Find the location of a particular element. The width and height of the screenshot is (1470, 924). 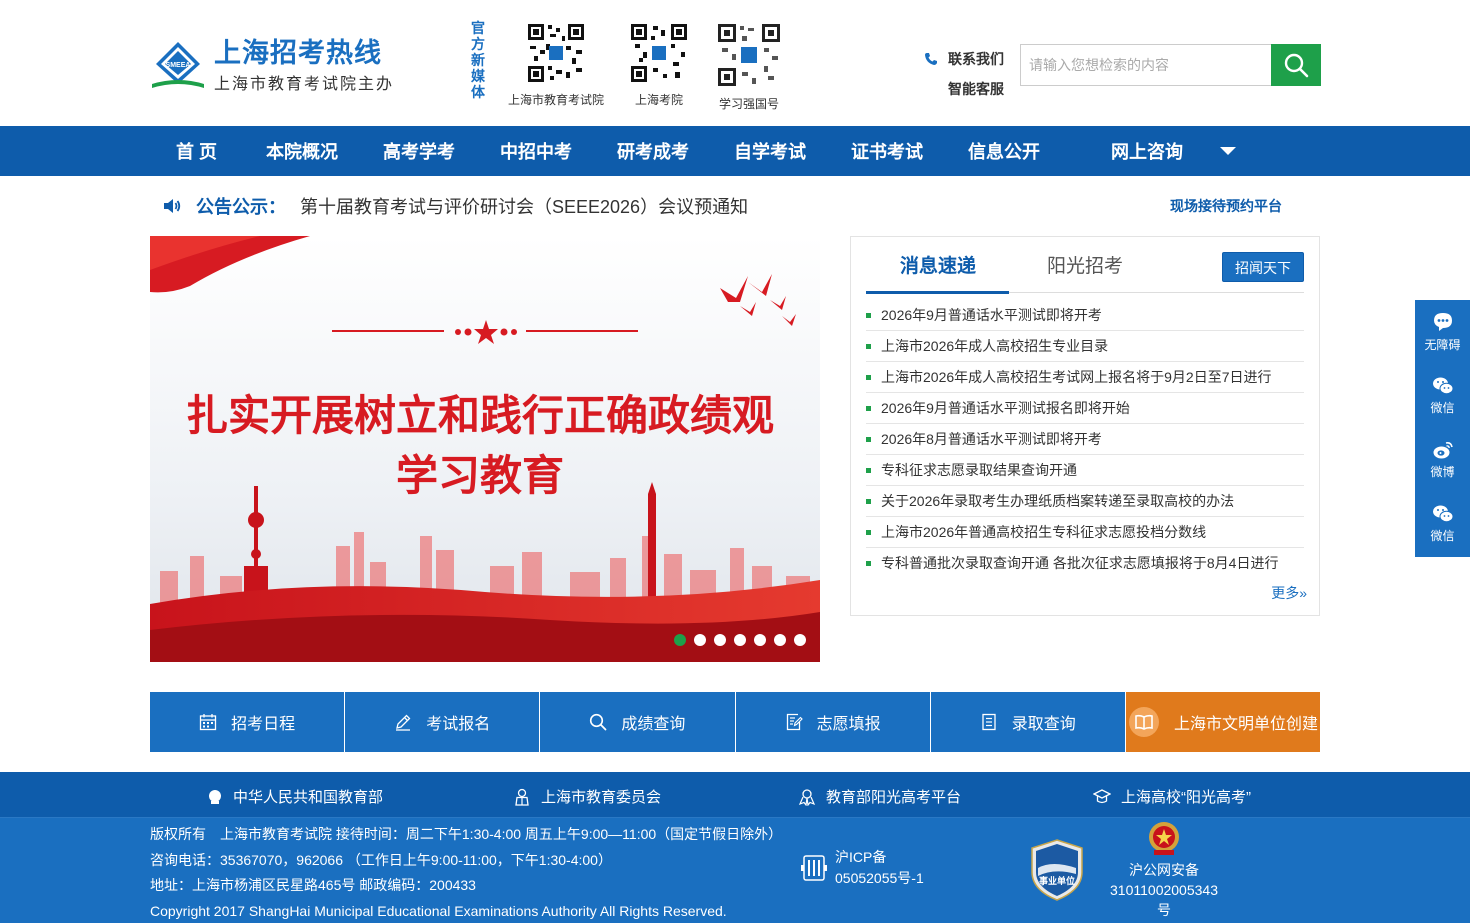

quick-label: 成绩查询 is located at coordinates (653, 722).